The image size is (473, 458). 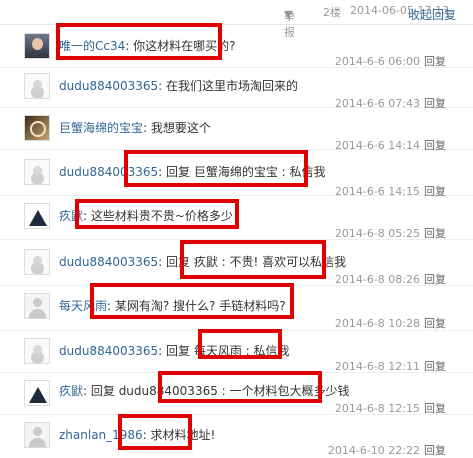 I want to click on dropdown-arrow-icon: ▼, so click(x=288, y=14).